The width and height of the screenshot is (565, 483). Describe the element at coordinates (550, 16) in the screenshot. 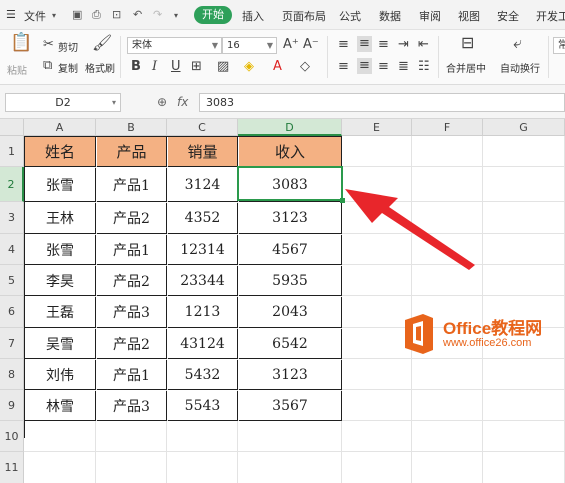

I see `tab-developer: 开发工` at that location.